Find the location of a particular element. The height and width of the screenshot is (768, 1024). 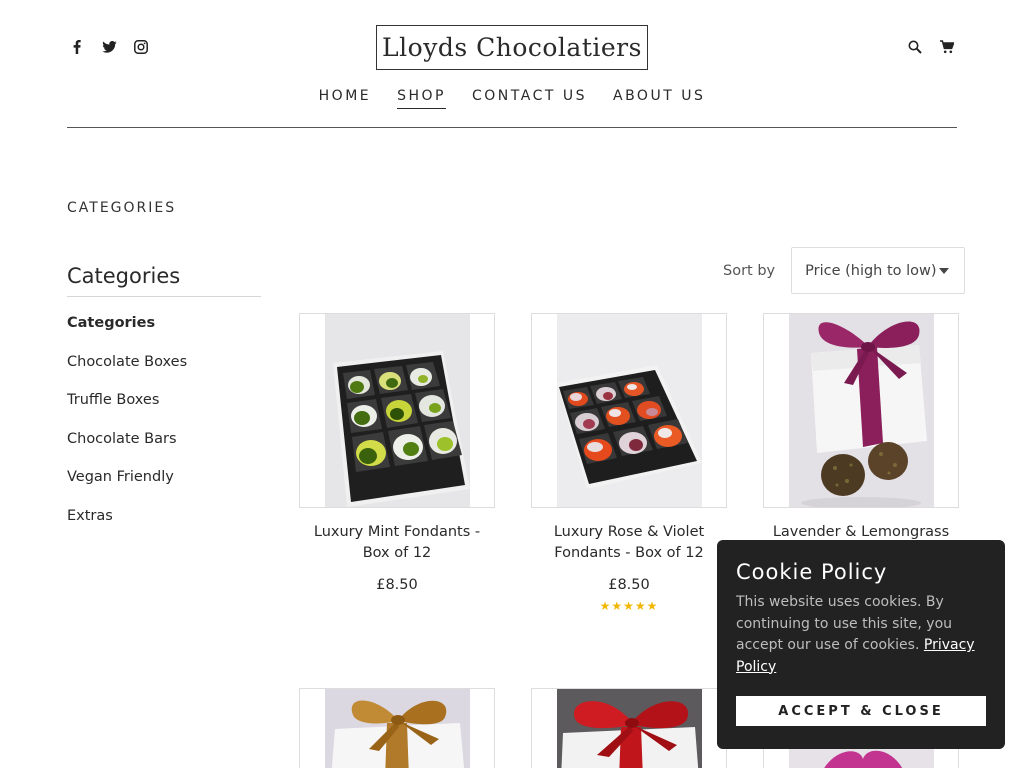

instagram-icon is located at coordinates (141, 47).